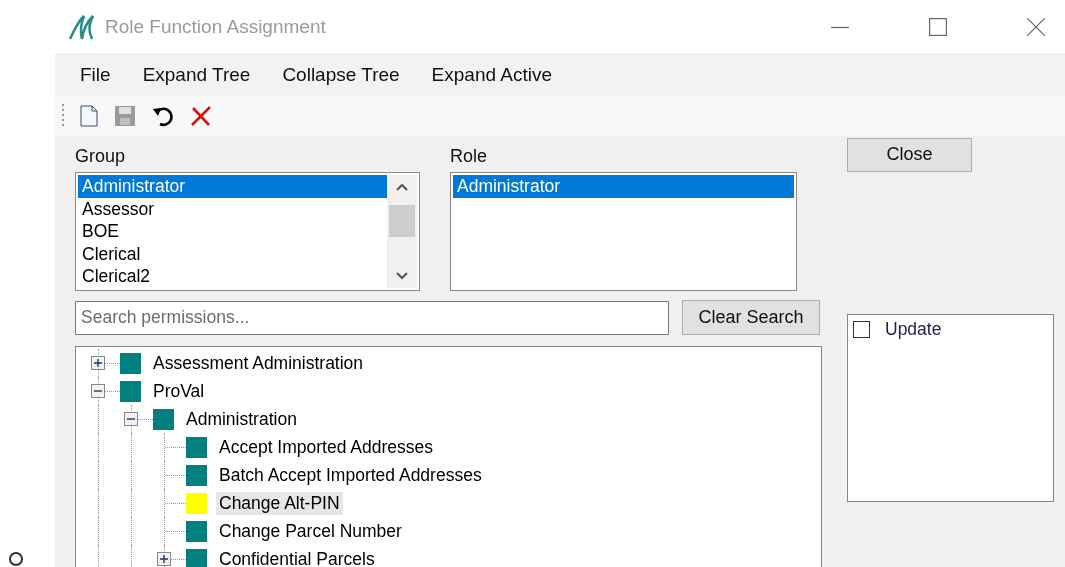 This screenshot has height=567, width=1065. I want to click on tree-item: Confidential Parcels, so click(297, 557).